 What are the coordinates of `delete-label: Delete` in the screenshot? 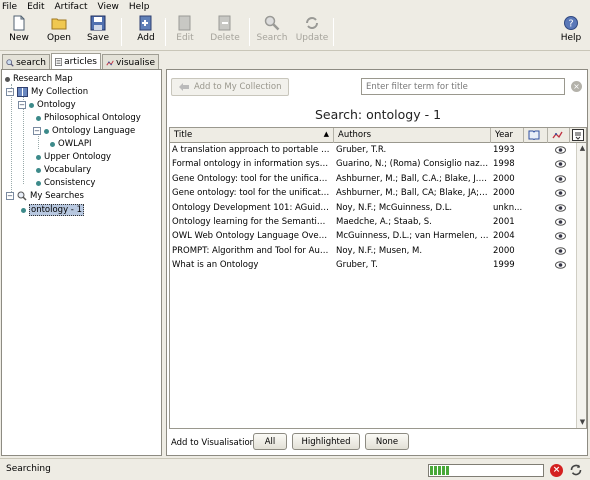 It's located at (225, 38).